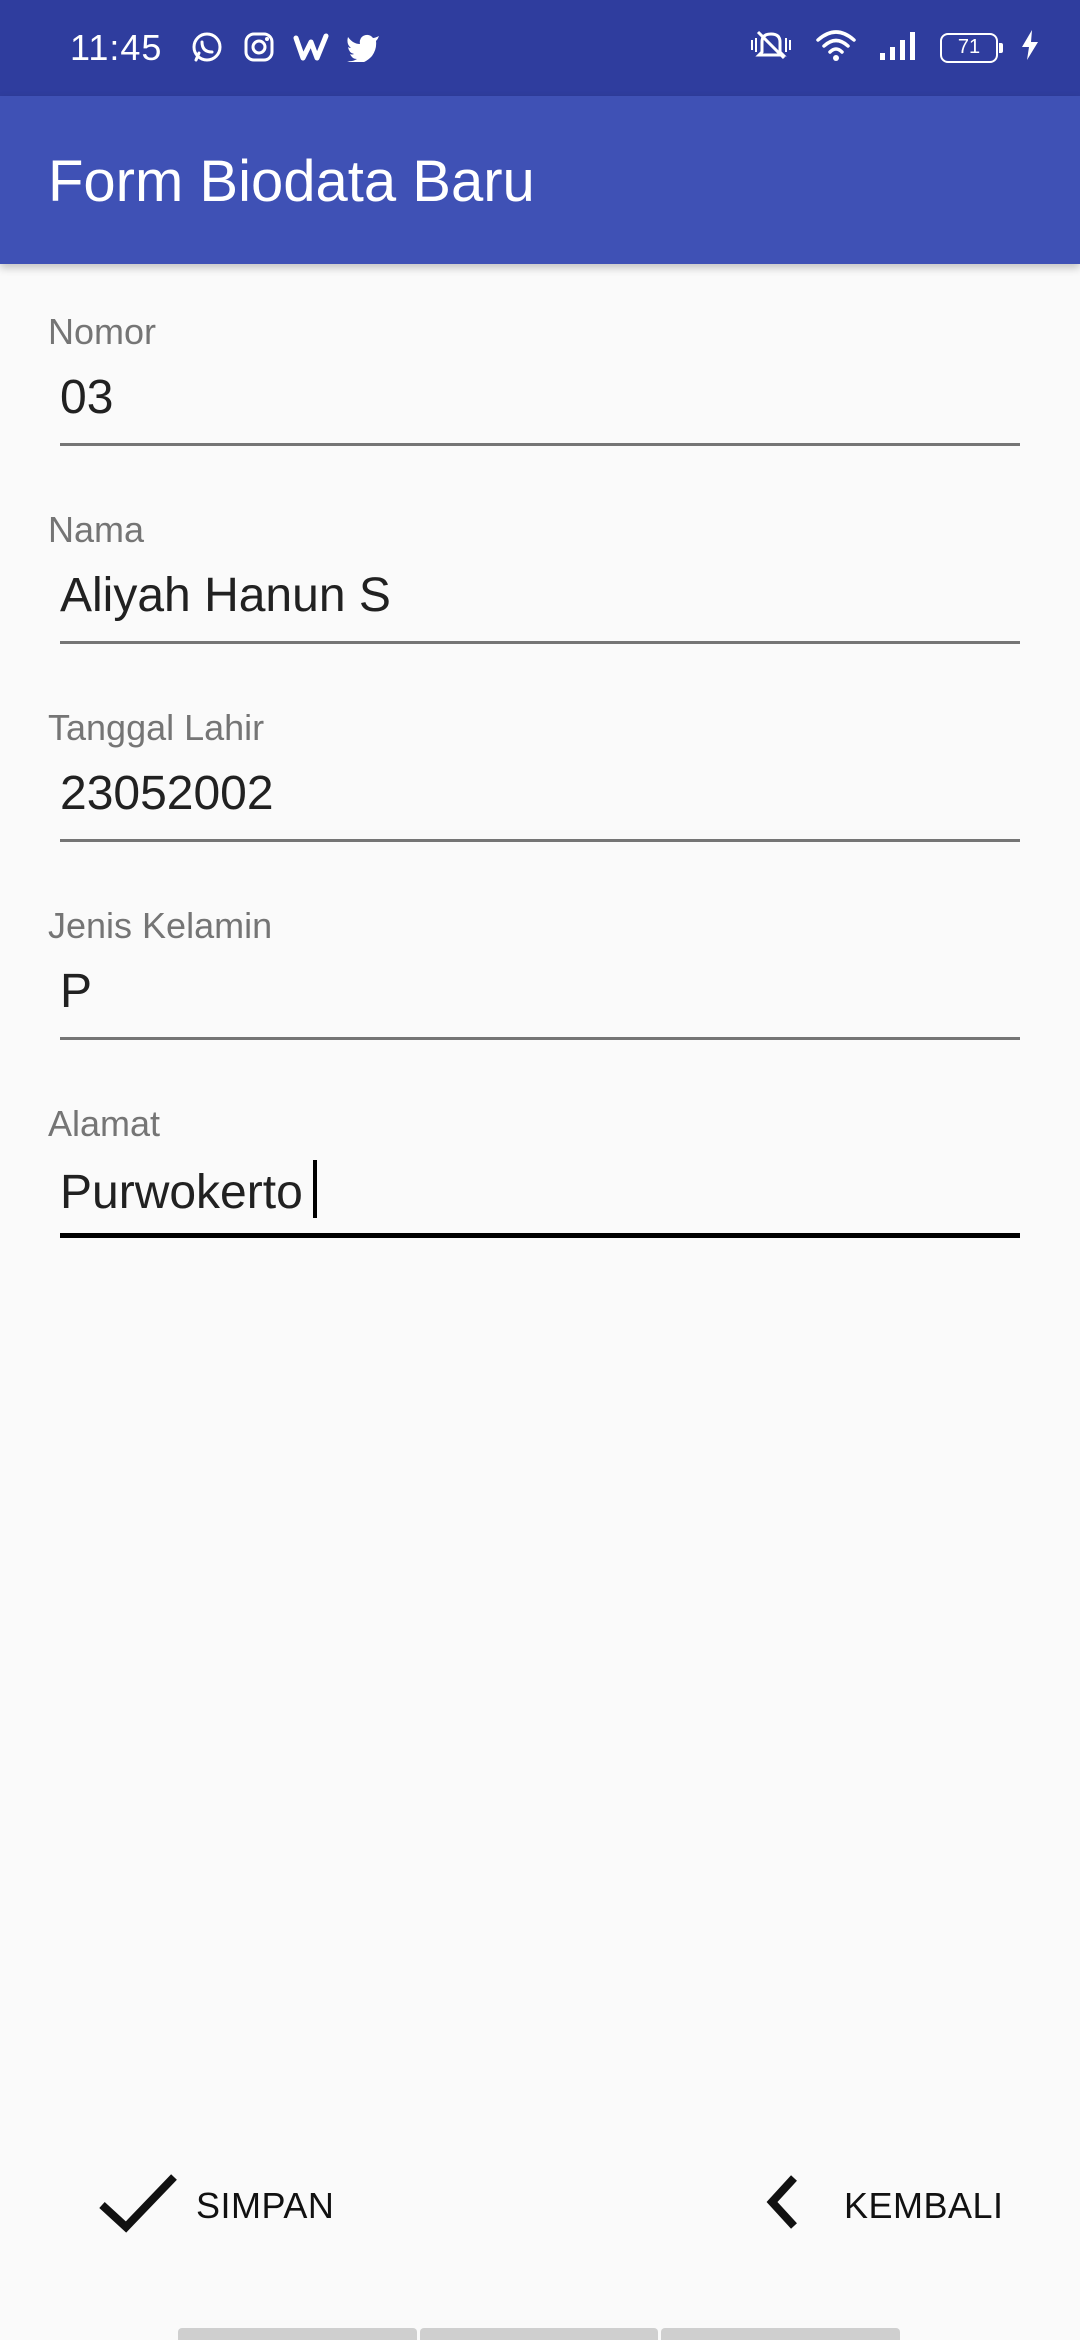 The image size is (1080, 2340). Describe the element at coordinates (314, 1189) in the screenshot. I see `text-caret` at that location.